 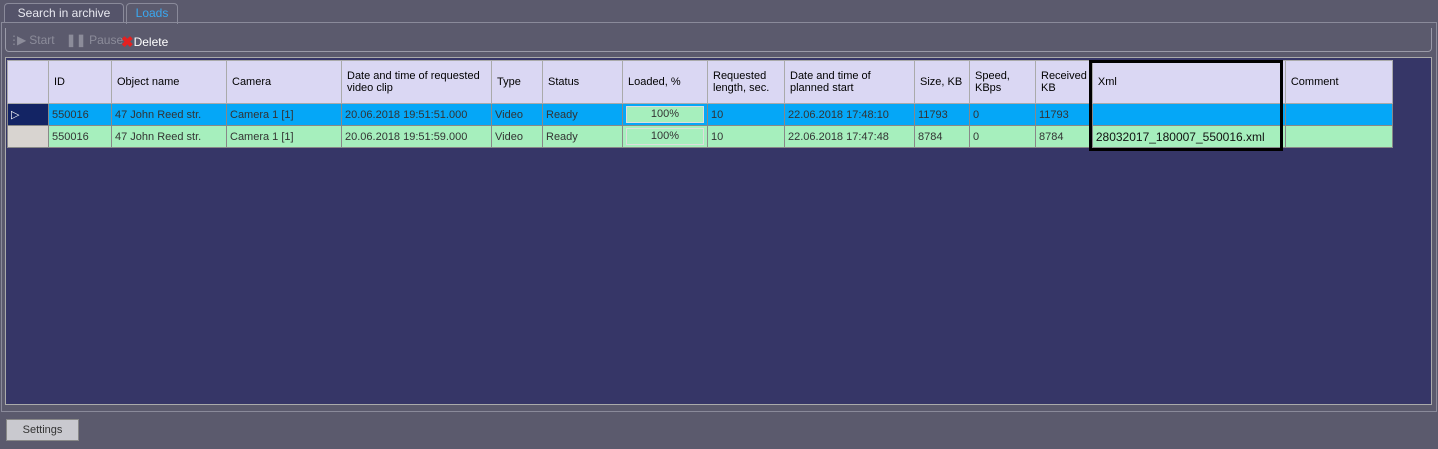 I want to click on start-button: ▶ Start, so click(x=36, y=40).